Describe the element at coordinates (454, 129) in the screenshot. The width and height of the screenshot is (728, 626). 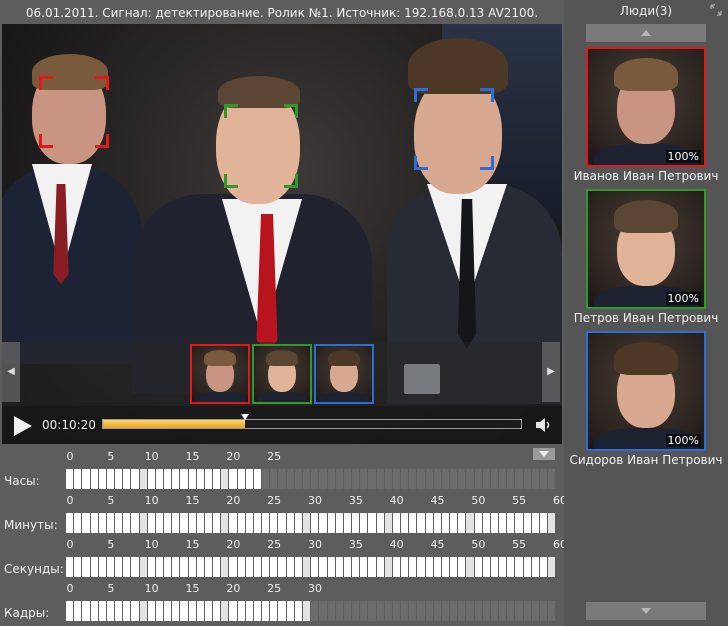
I see `face-frame-blue` at that location.